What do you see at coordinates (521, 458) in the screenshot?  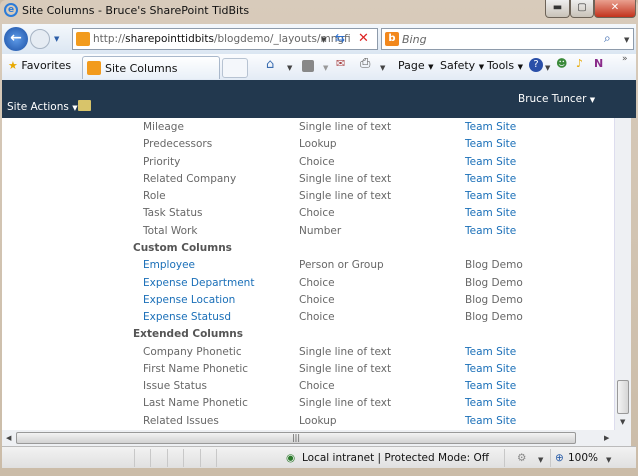 I see `popup-blocker-icon: ⚙` at bounding box center [521, 458].